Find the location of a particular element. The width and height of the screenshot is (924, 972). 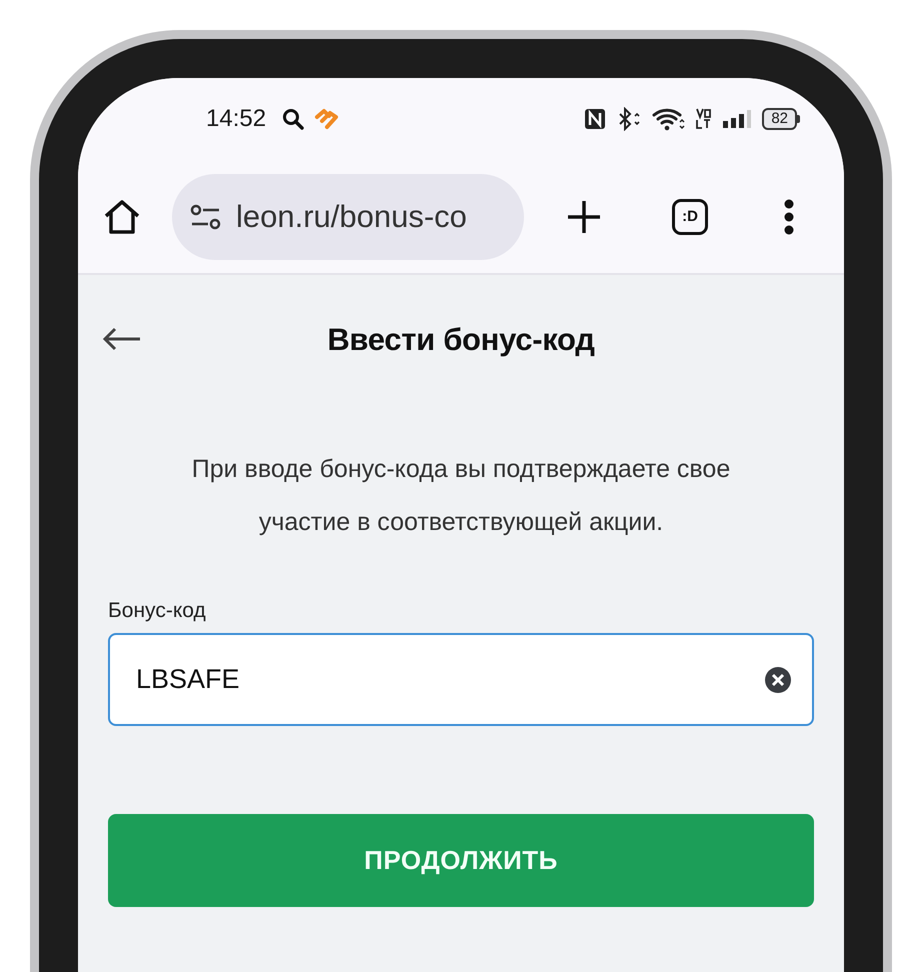

field-label: Бонус-код is located at coordinates (157, 611).